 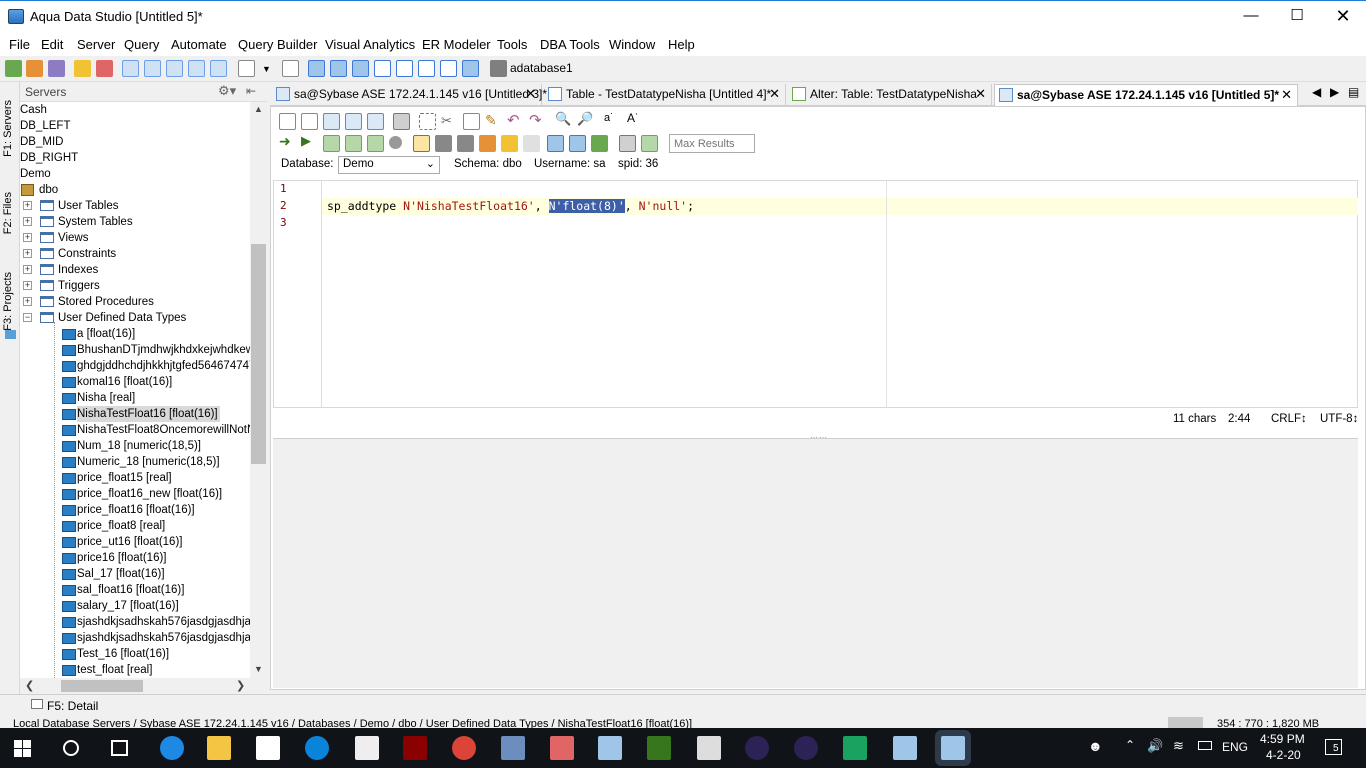 I want to click on new-document-icon, so click(x=246, y=68).